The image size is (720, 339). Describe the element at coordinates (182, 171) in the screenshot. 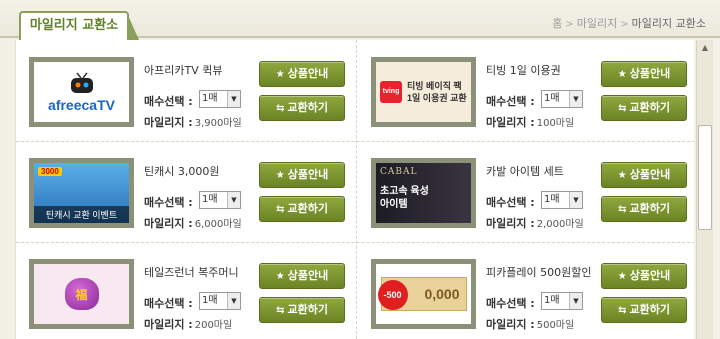

I see `product-name: 틴캐시 3,000원` at that location.